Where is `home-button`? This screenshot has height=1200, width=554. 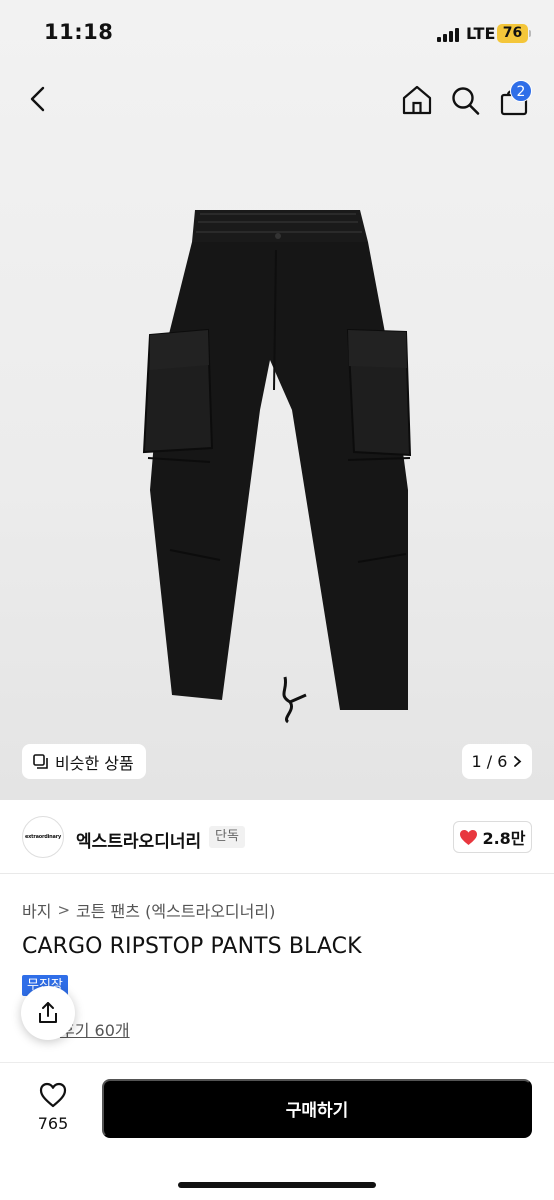 home-button is located at coordinates (417, 100).